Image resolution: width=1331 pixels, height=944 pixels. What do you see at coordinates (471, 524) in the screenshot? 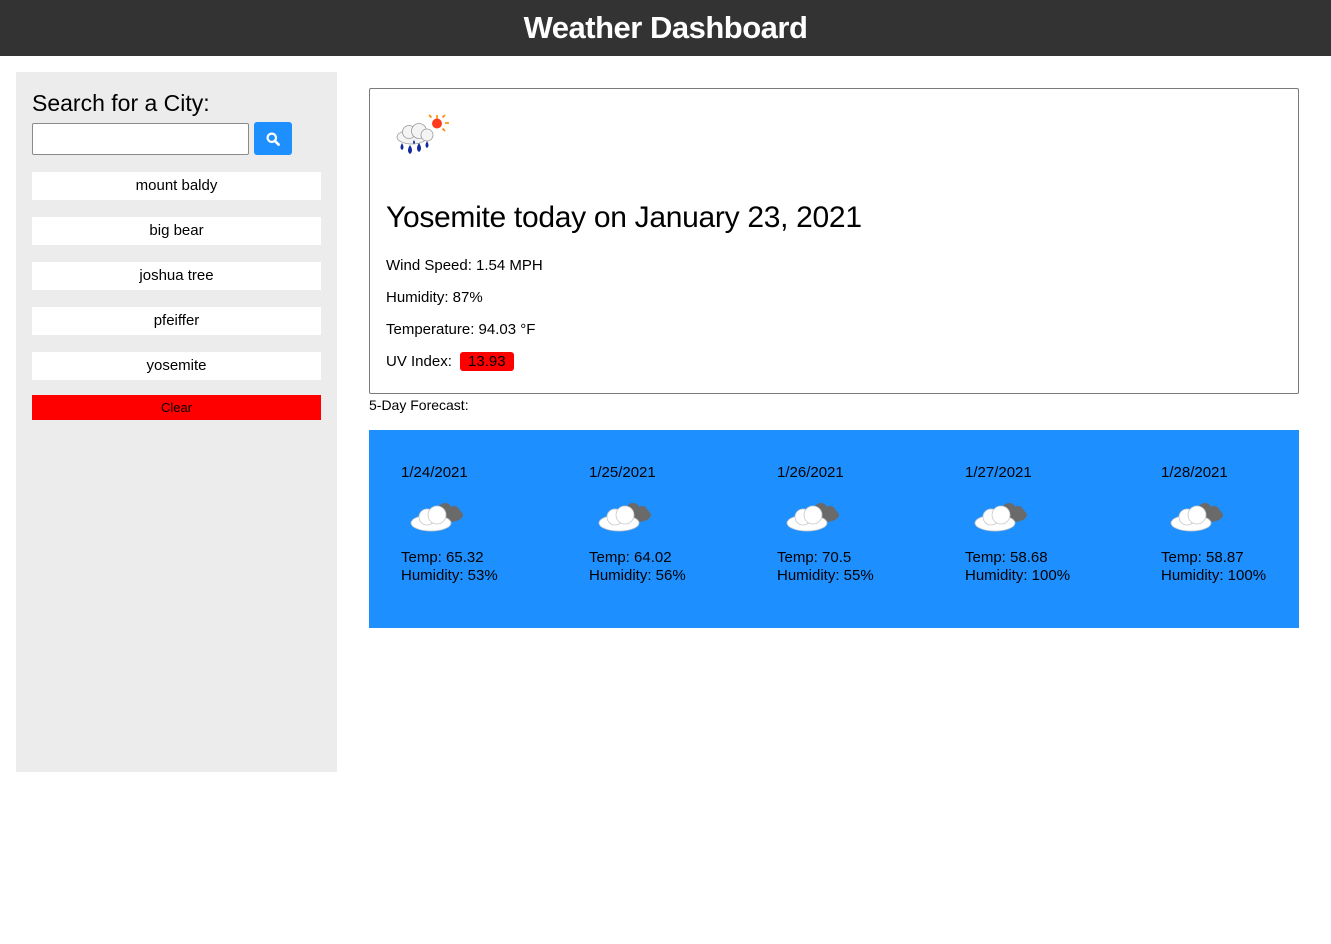
I see `forecast-day: 1/24/2021 Temp: 65.32 Humidity: 53%` at bounding box center [471, 524].